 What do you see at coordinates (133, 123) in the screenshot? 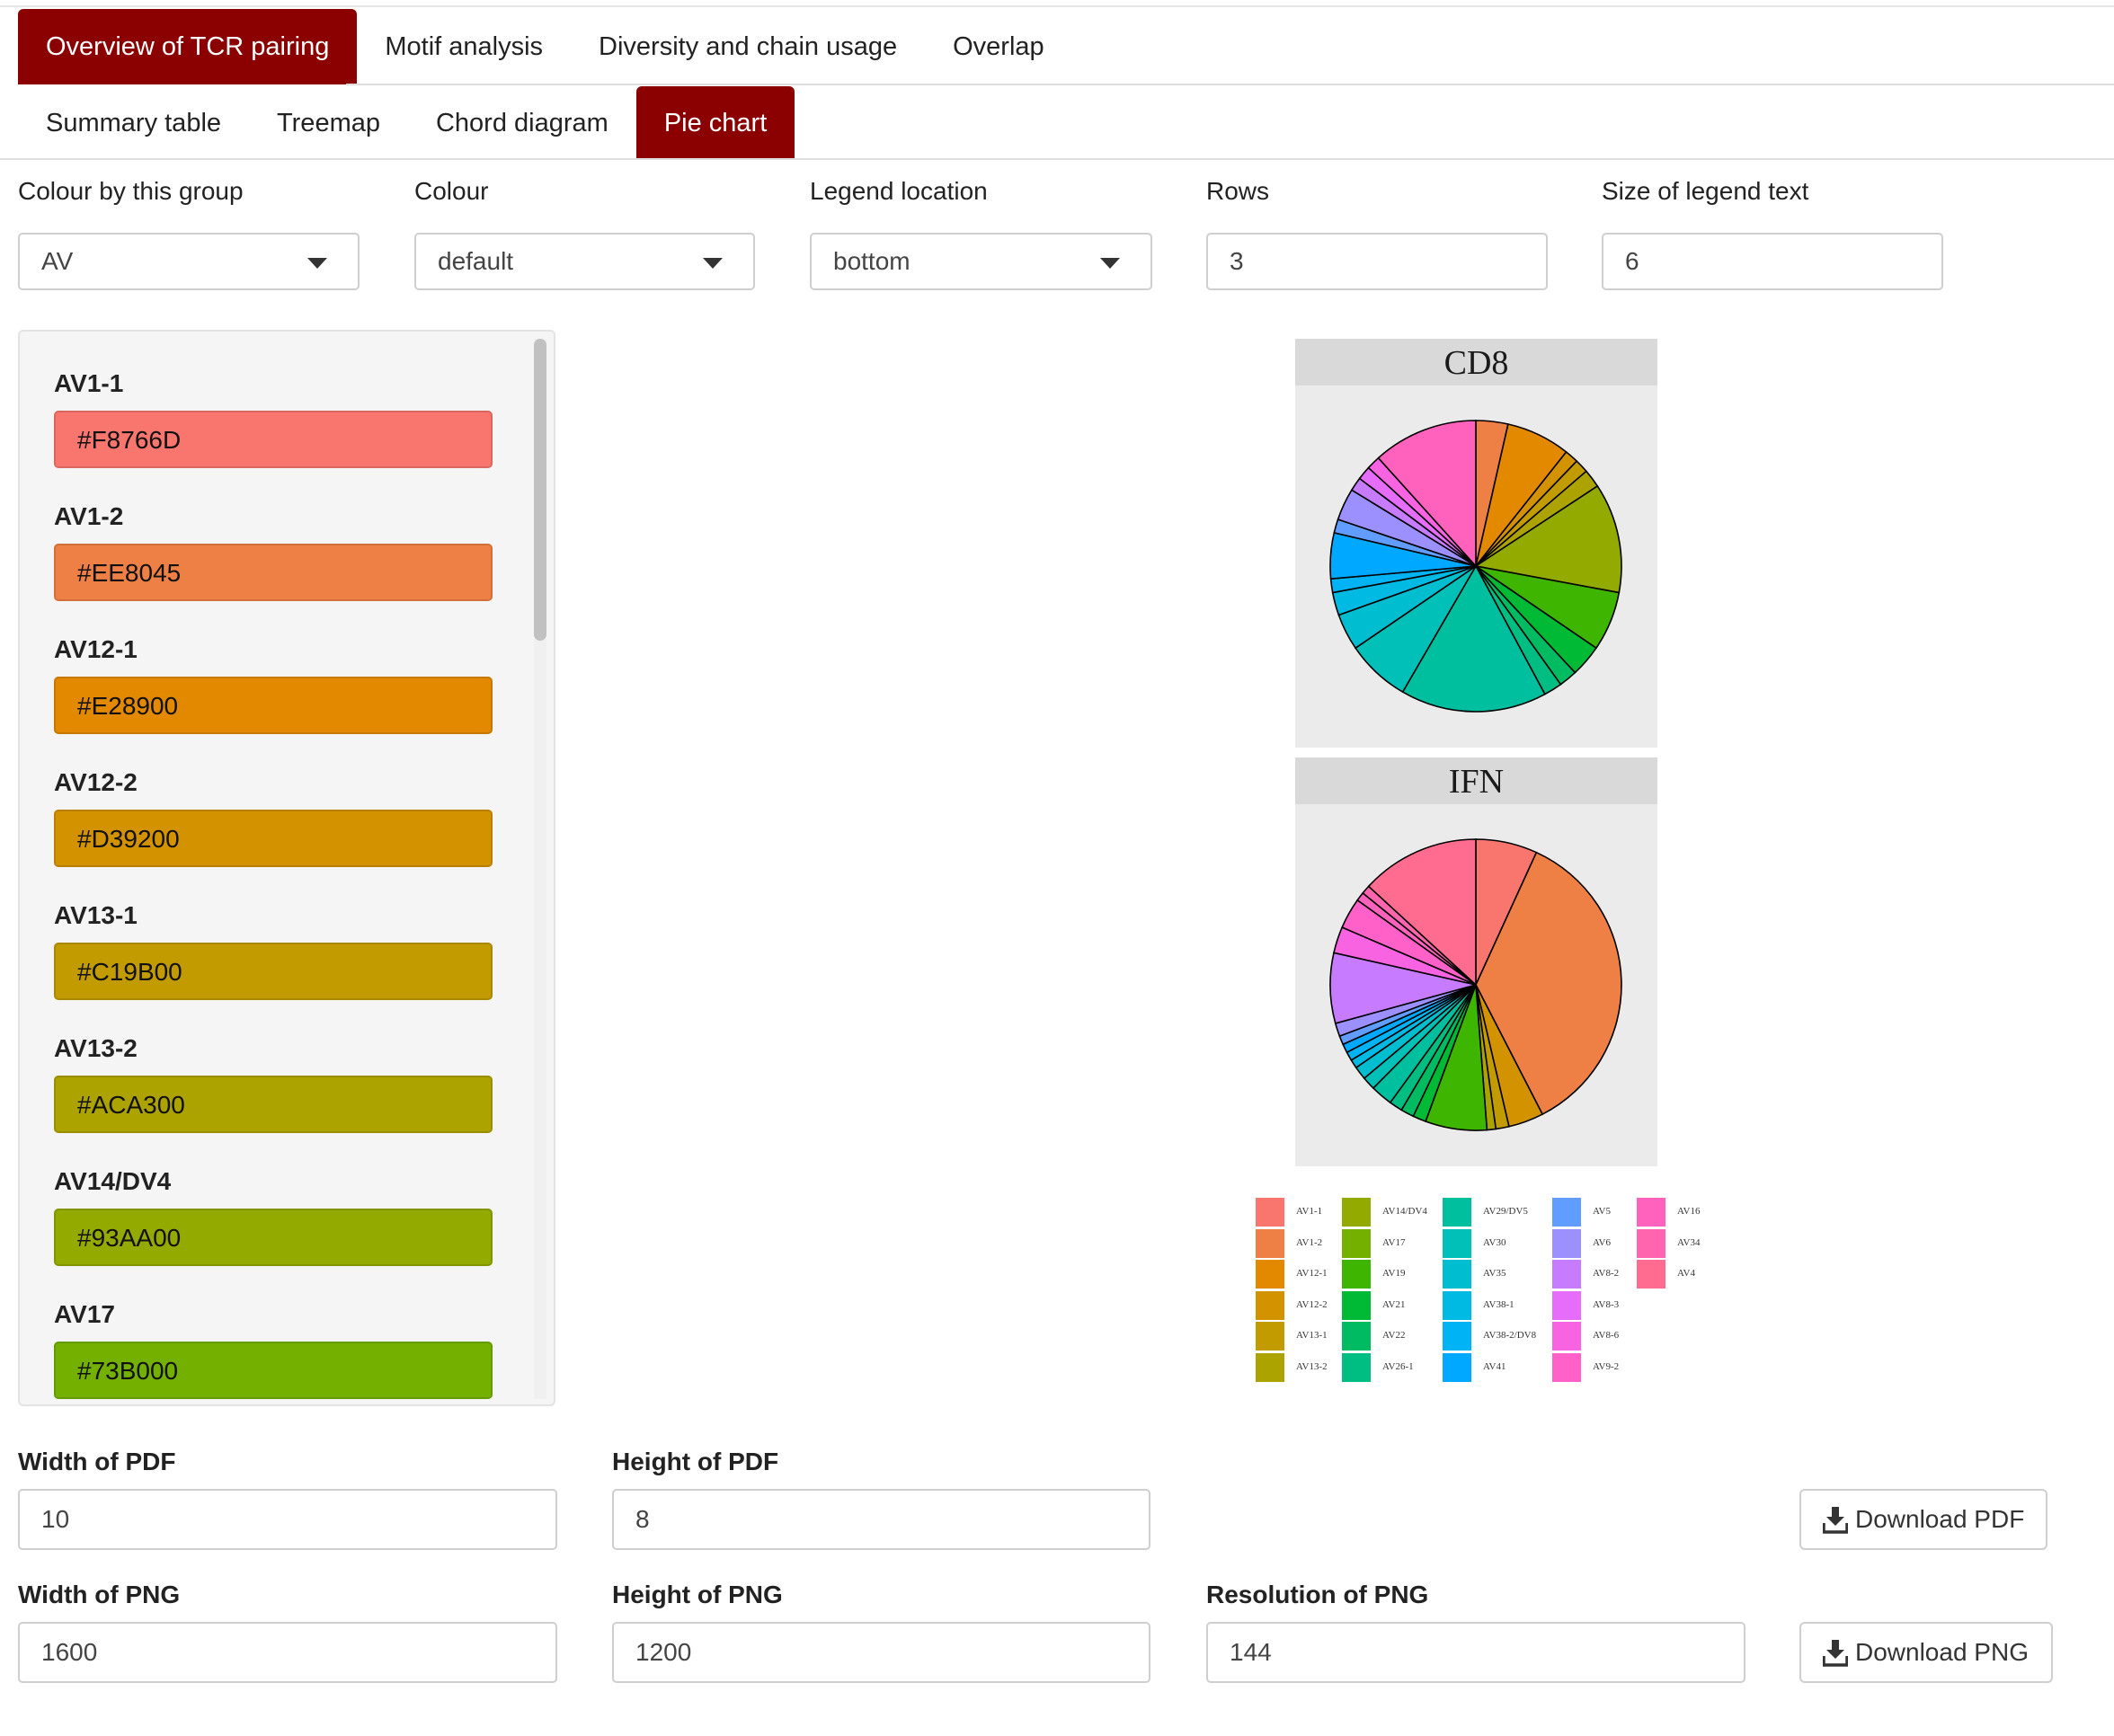
I see `tab-summary-table: Summary table` at bounding box center [133, 123].